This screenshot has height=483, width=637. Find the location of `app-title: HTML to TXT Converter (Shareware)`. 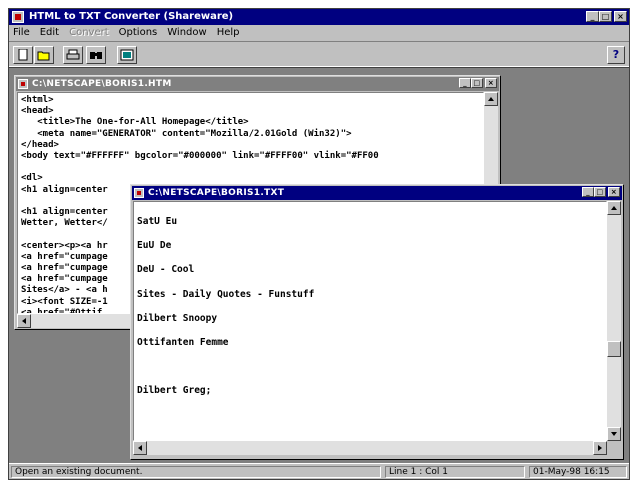

app-title: HTML to TXT Converter (Shareware) is located at coordinates (131, 16).